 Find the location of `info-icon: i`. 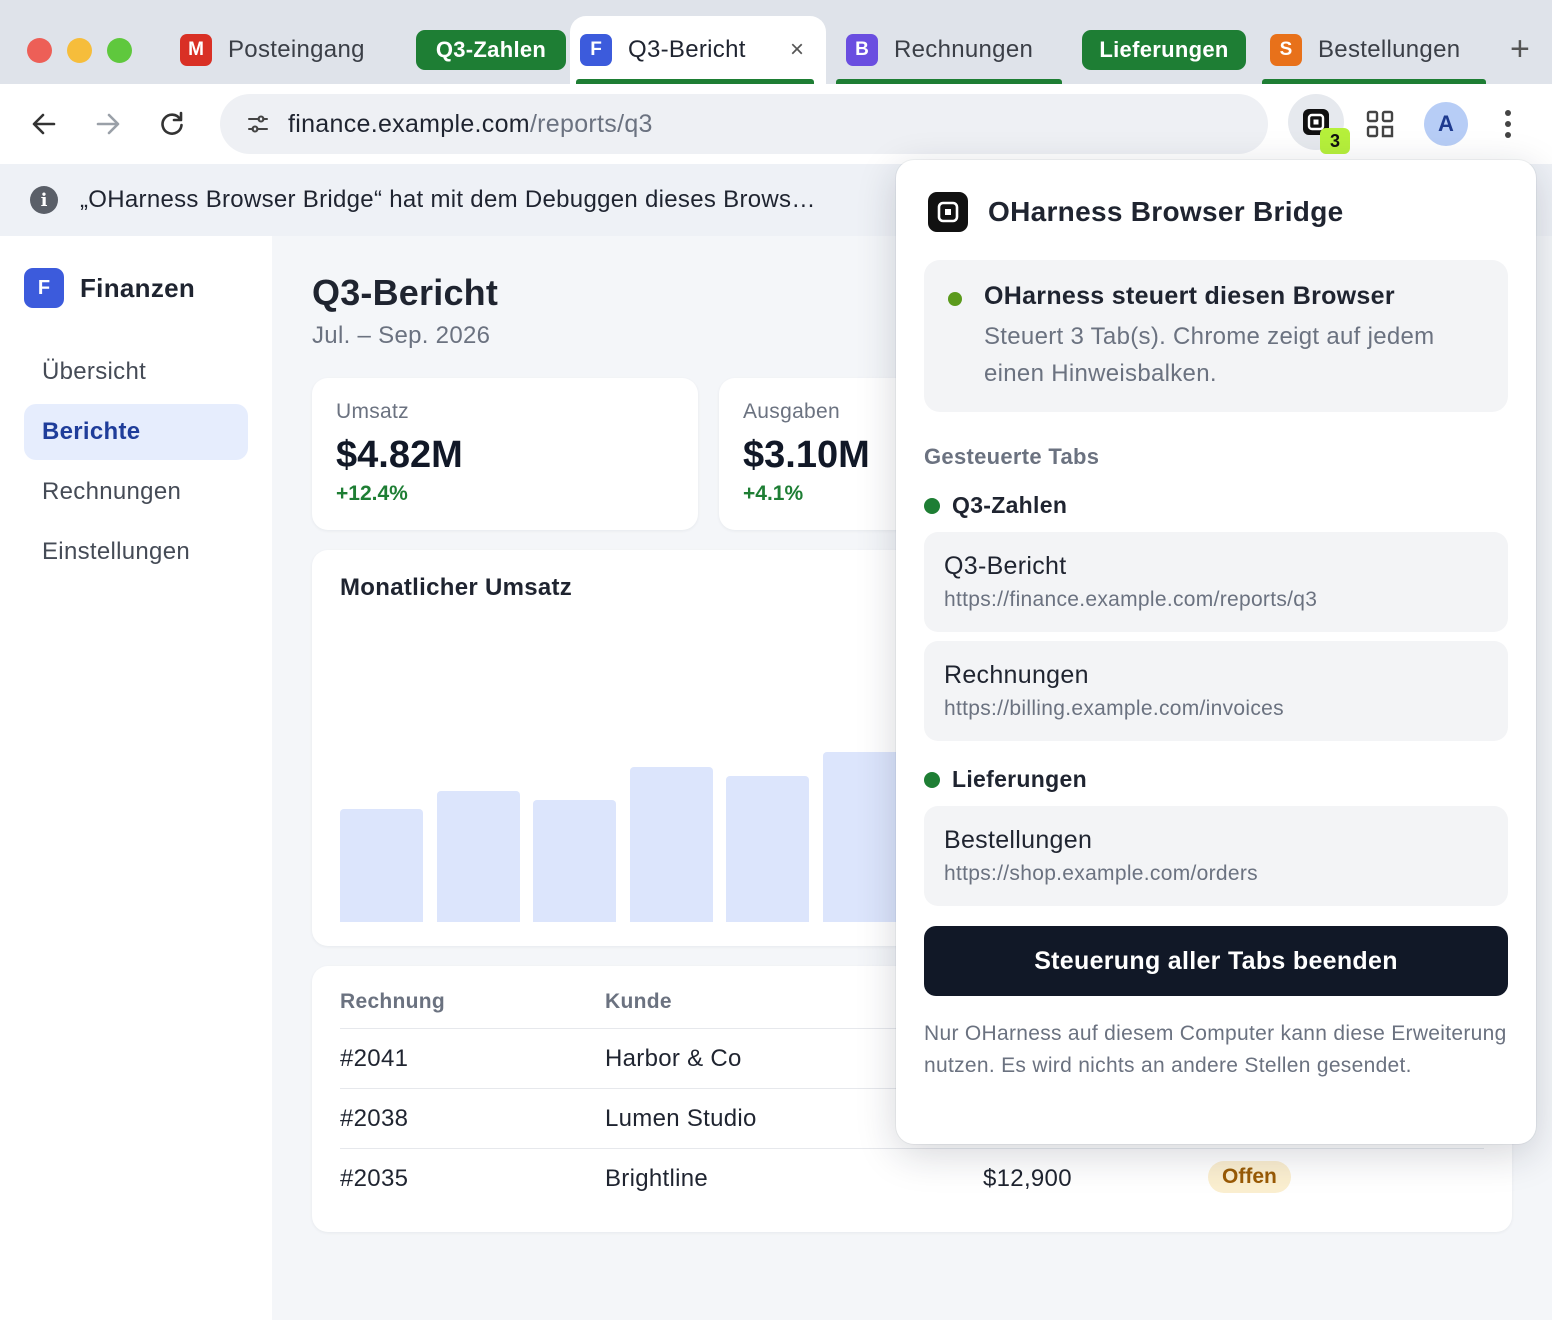

info-icon: i is located at coordinates (44, 200).